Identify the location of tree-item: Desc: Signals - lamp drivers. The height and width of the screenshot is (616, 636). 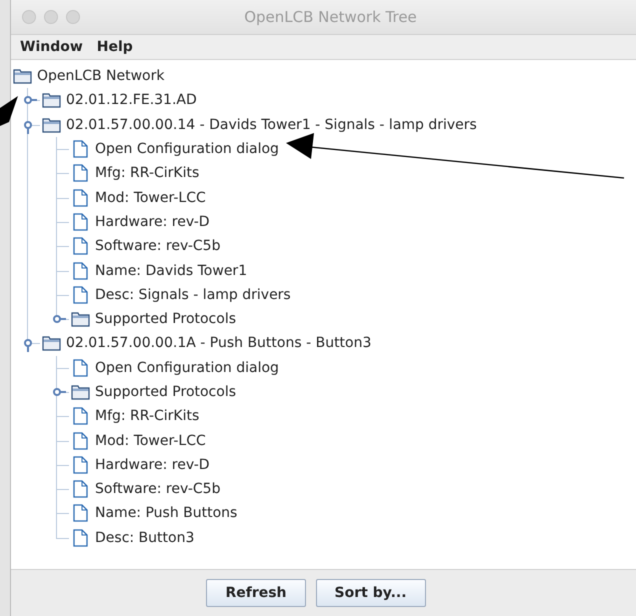
(193, 294).